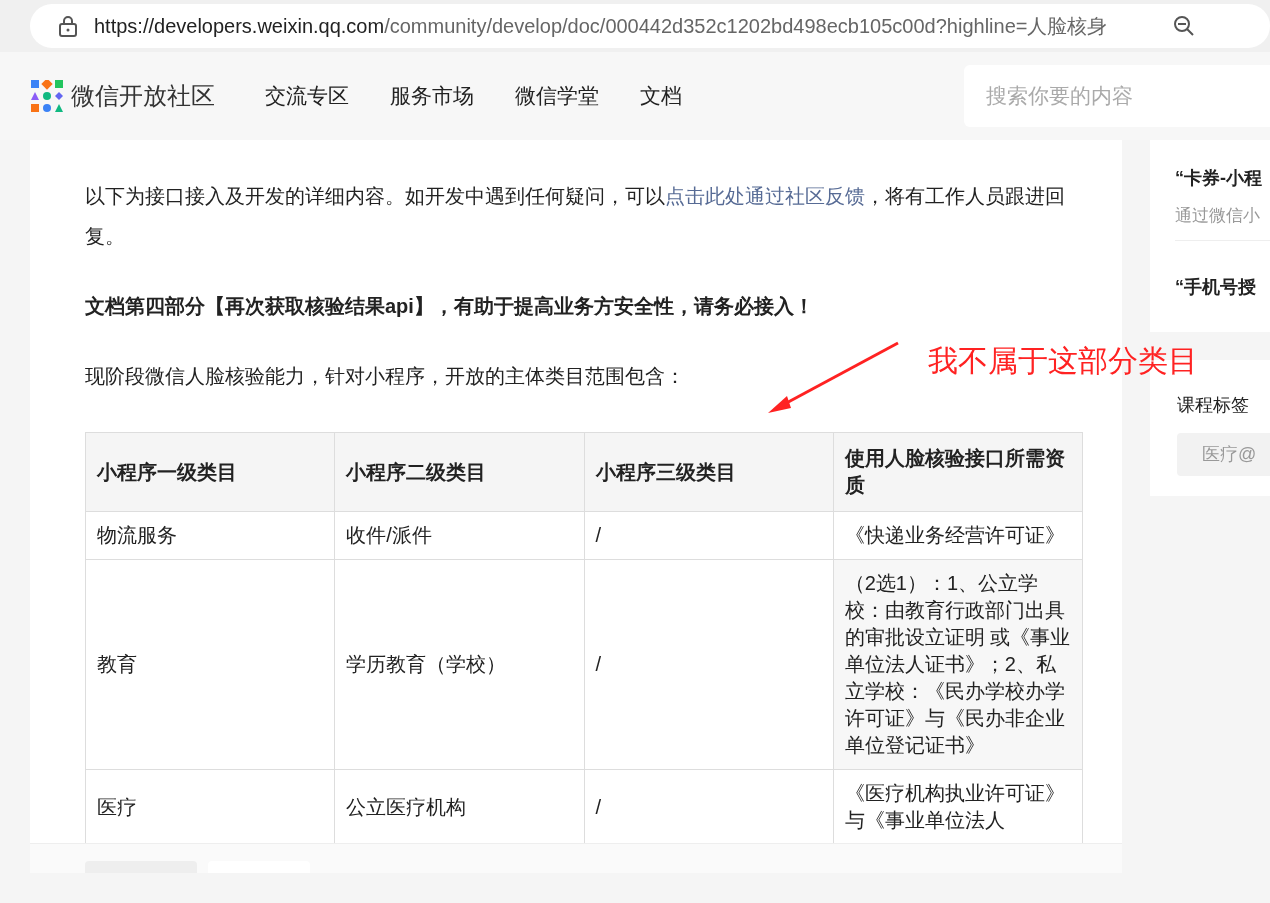 This screenshot has width=1270, height=903. Describe the element at coordinates (1117, 96) in the screenshot. I see `search-field: 搜索你要的内容` at that location.